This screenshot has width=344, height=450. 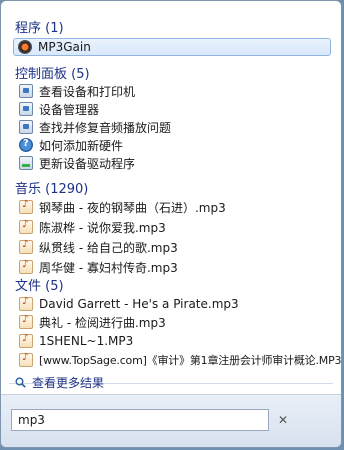 What do you see at coordinates (87, 91) in the screenshot?
I see `result-item-label: 查看设备和打印机` at bounding box center [87, 91].